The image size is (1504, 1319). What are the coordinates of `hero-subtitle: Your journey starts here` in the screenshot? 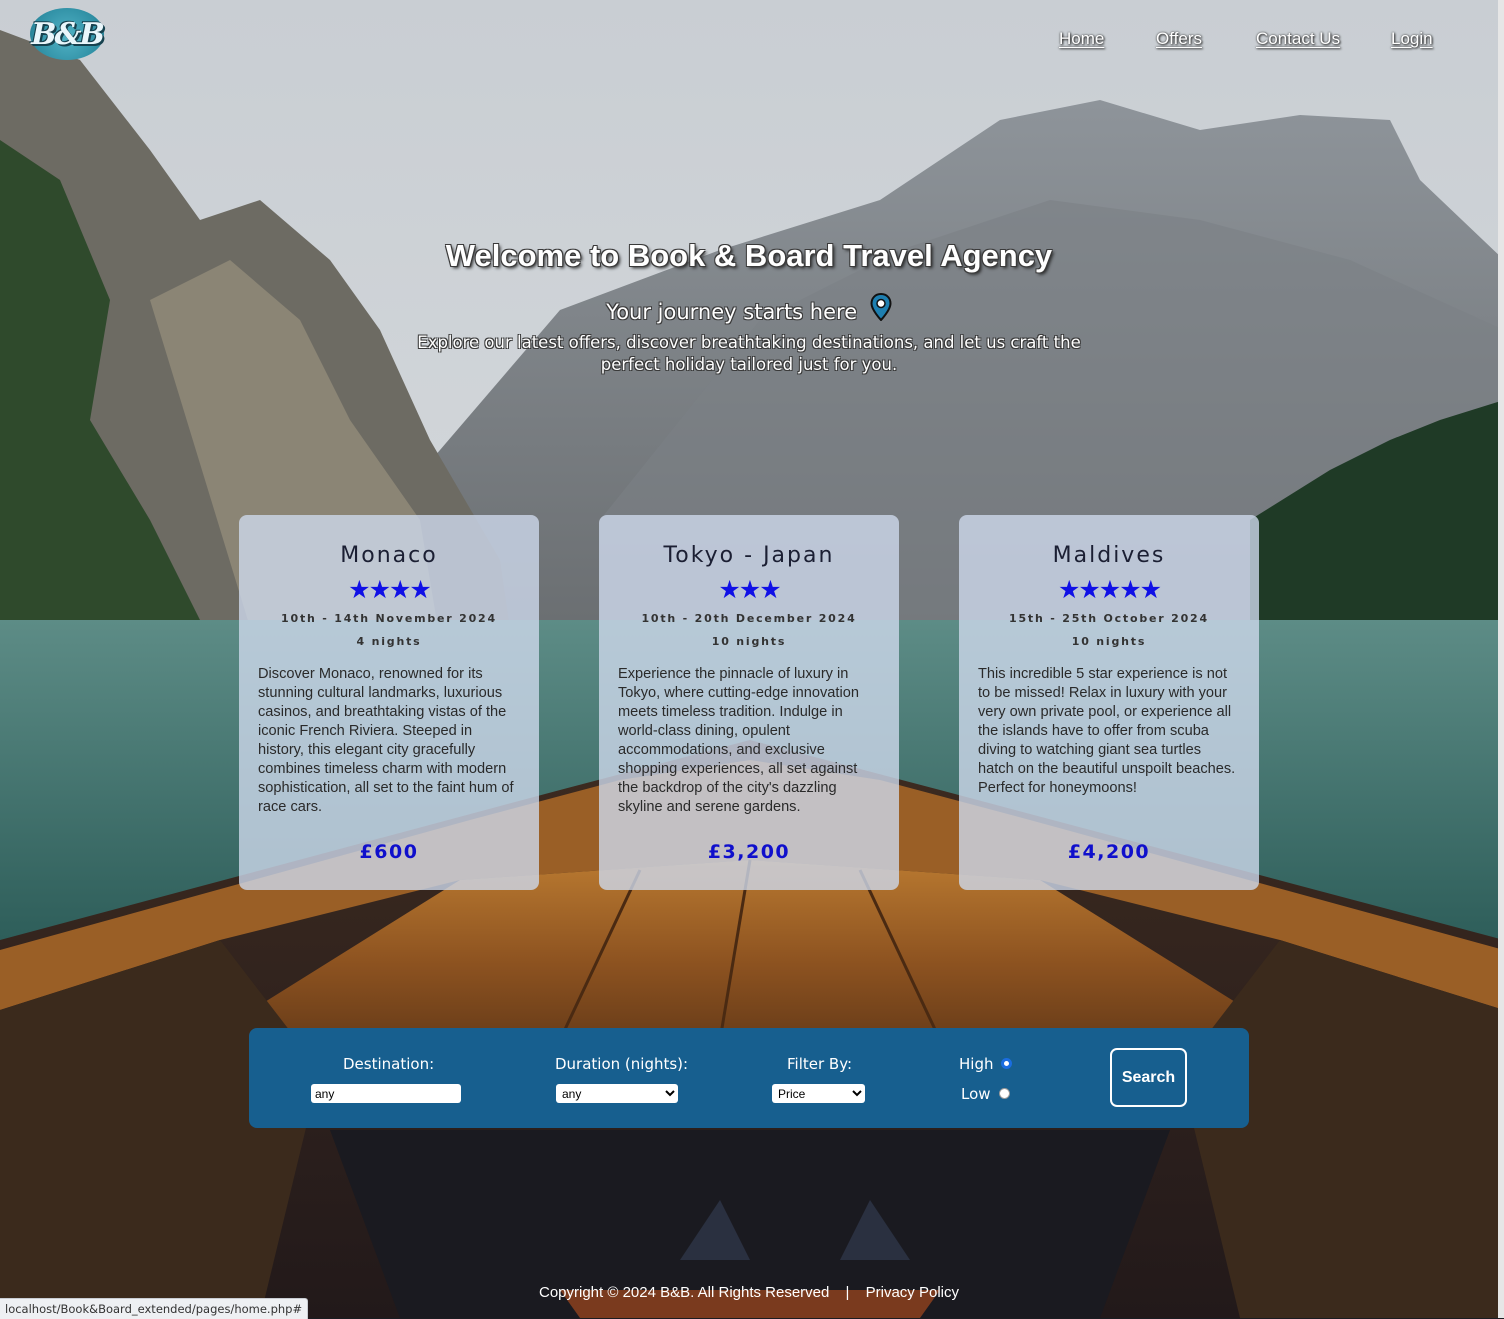 It's located at (749, 309).